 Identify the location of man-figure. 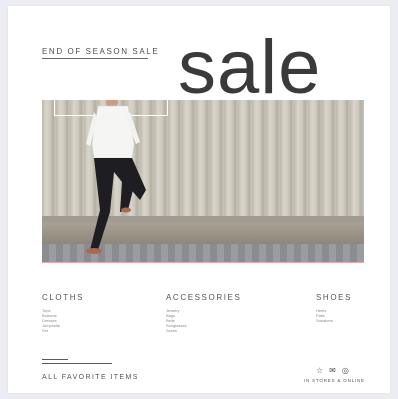
(116, 177).